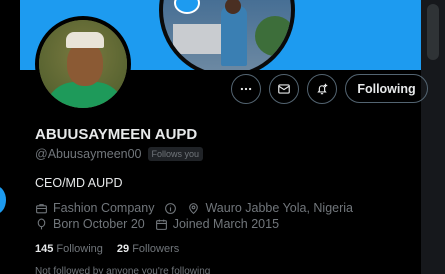  I want to click on location-item: Wauro Jabbe Yola, Nigeria, so click(270, 208).